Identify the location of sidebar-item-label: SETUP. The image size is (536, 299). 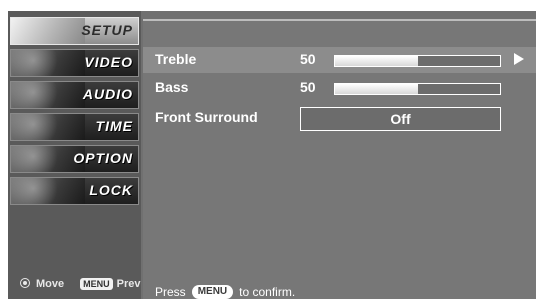
(107, 30).